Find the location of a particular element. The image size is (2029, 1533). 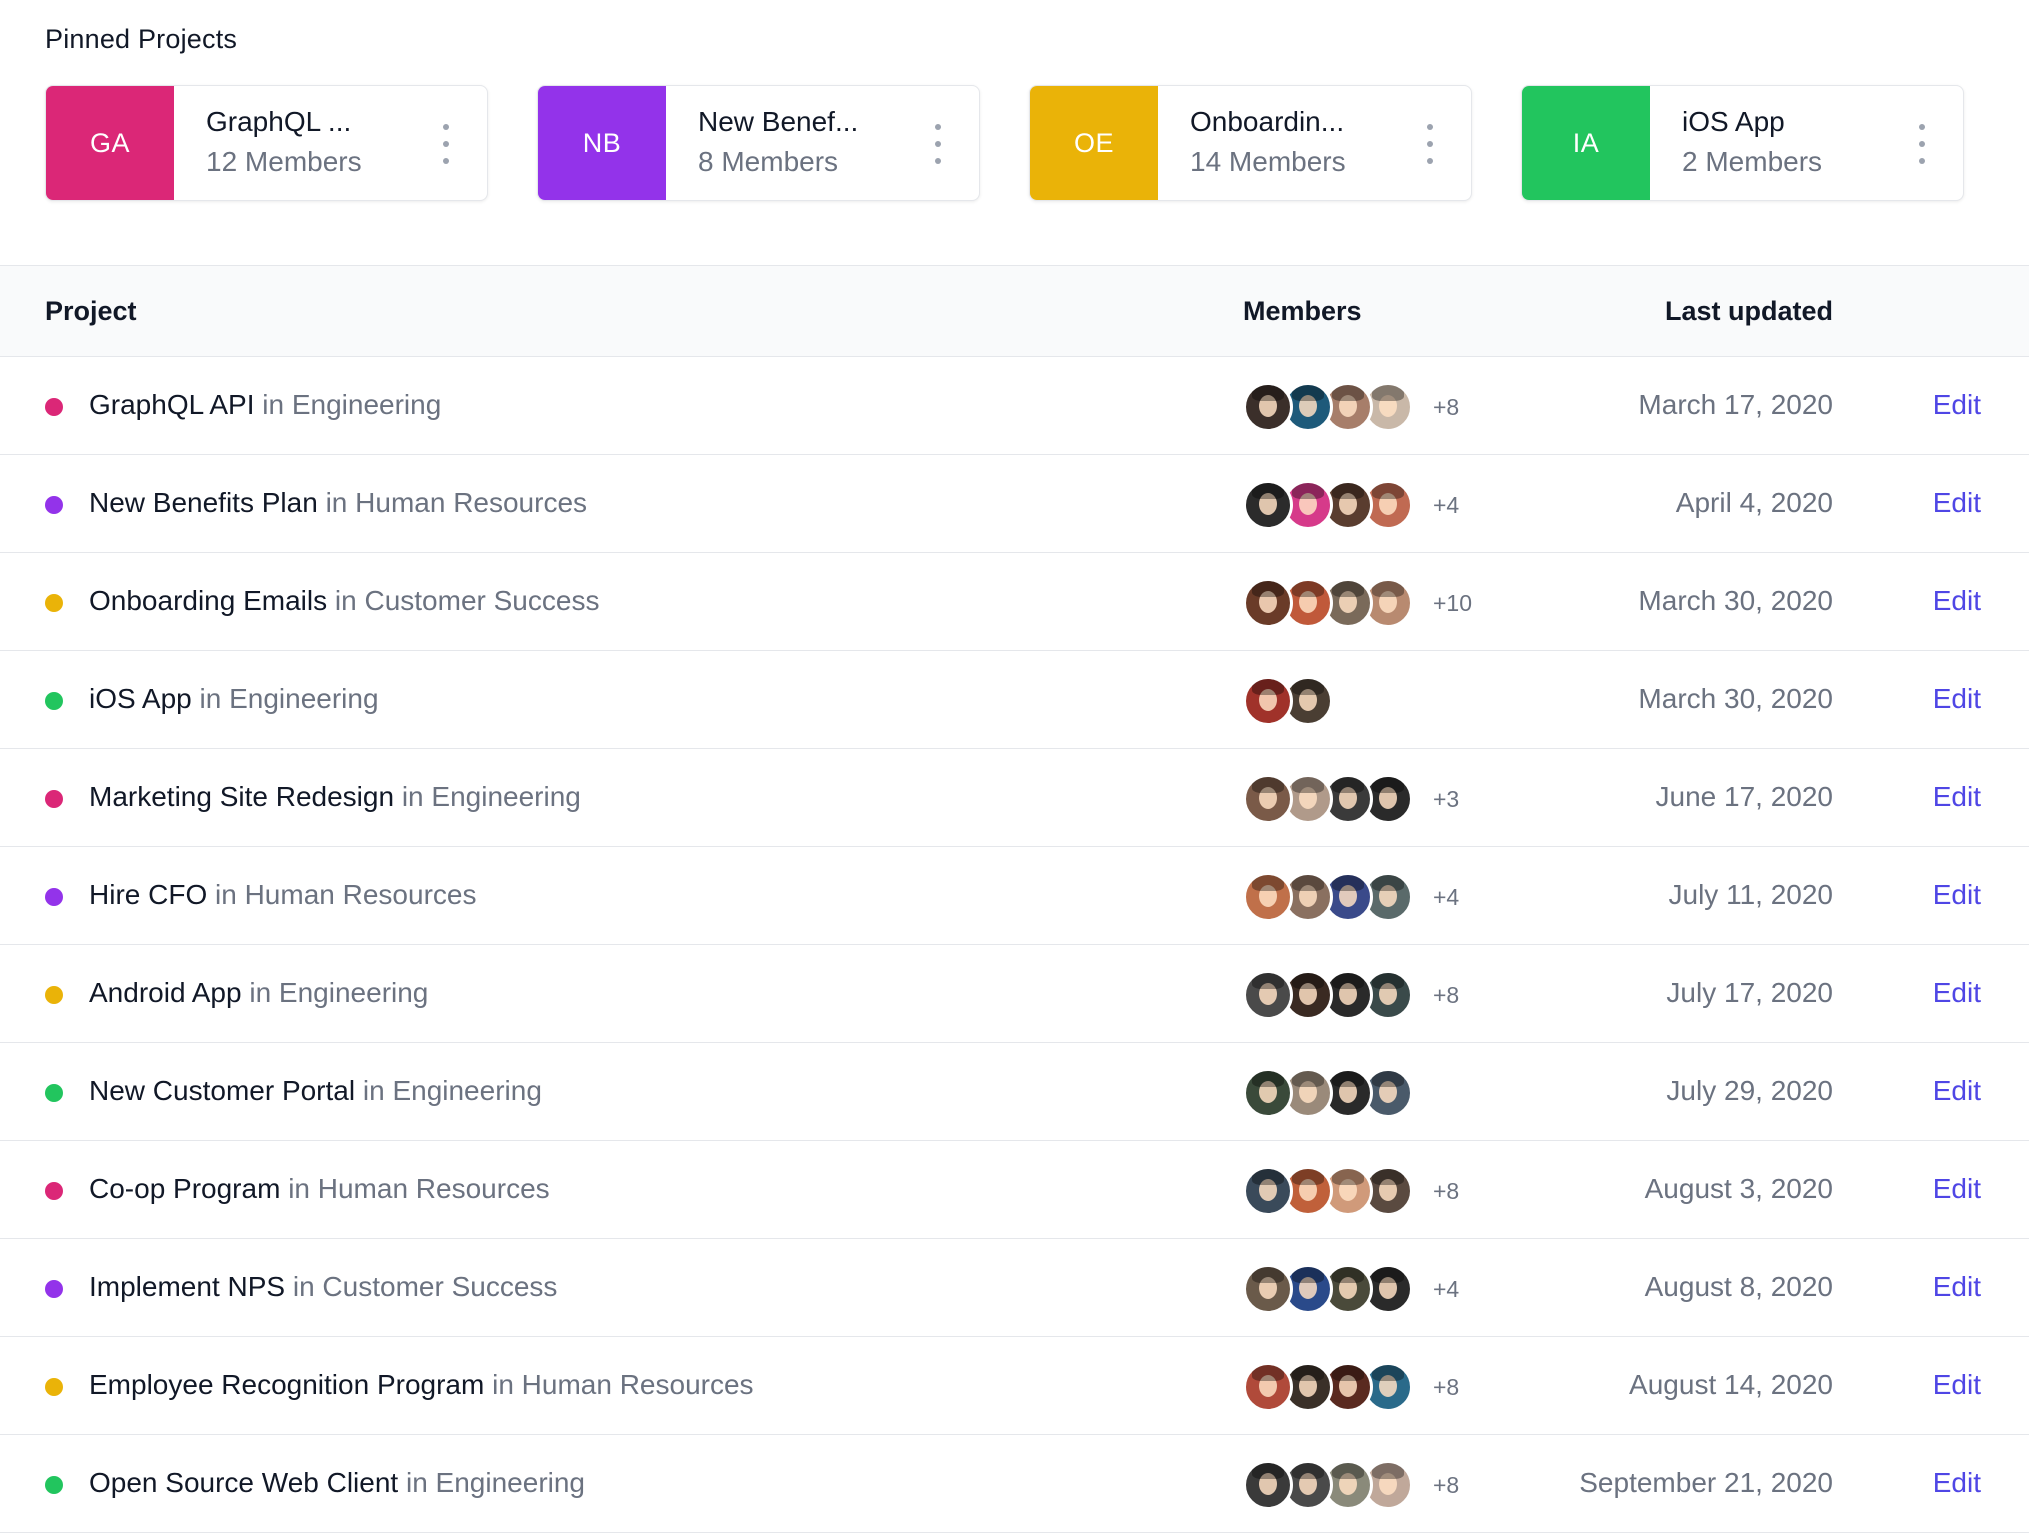

project-cell: Open Source Web Client in Engineering is located at coordinates (337, 1483).